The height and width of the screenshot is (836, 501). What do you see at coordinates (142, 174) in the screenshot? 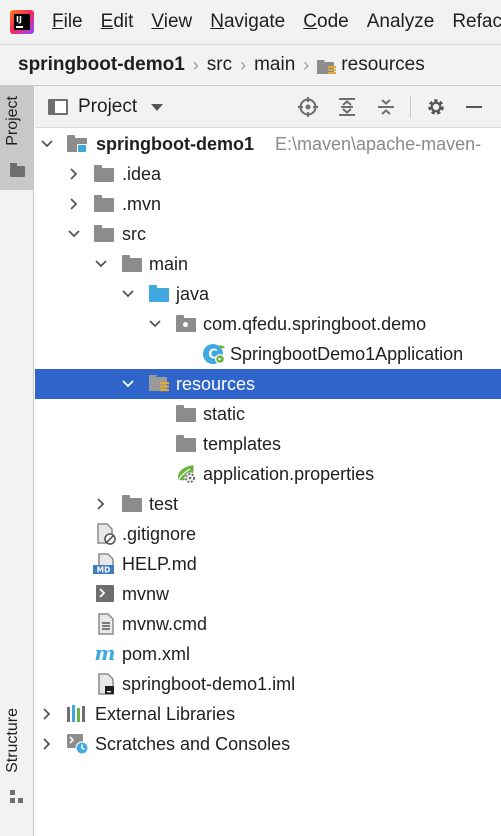
I see `tree-label-idea: .idea` at bounding box center [142, 174].